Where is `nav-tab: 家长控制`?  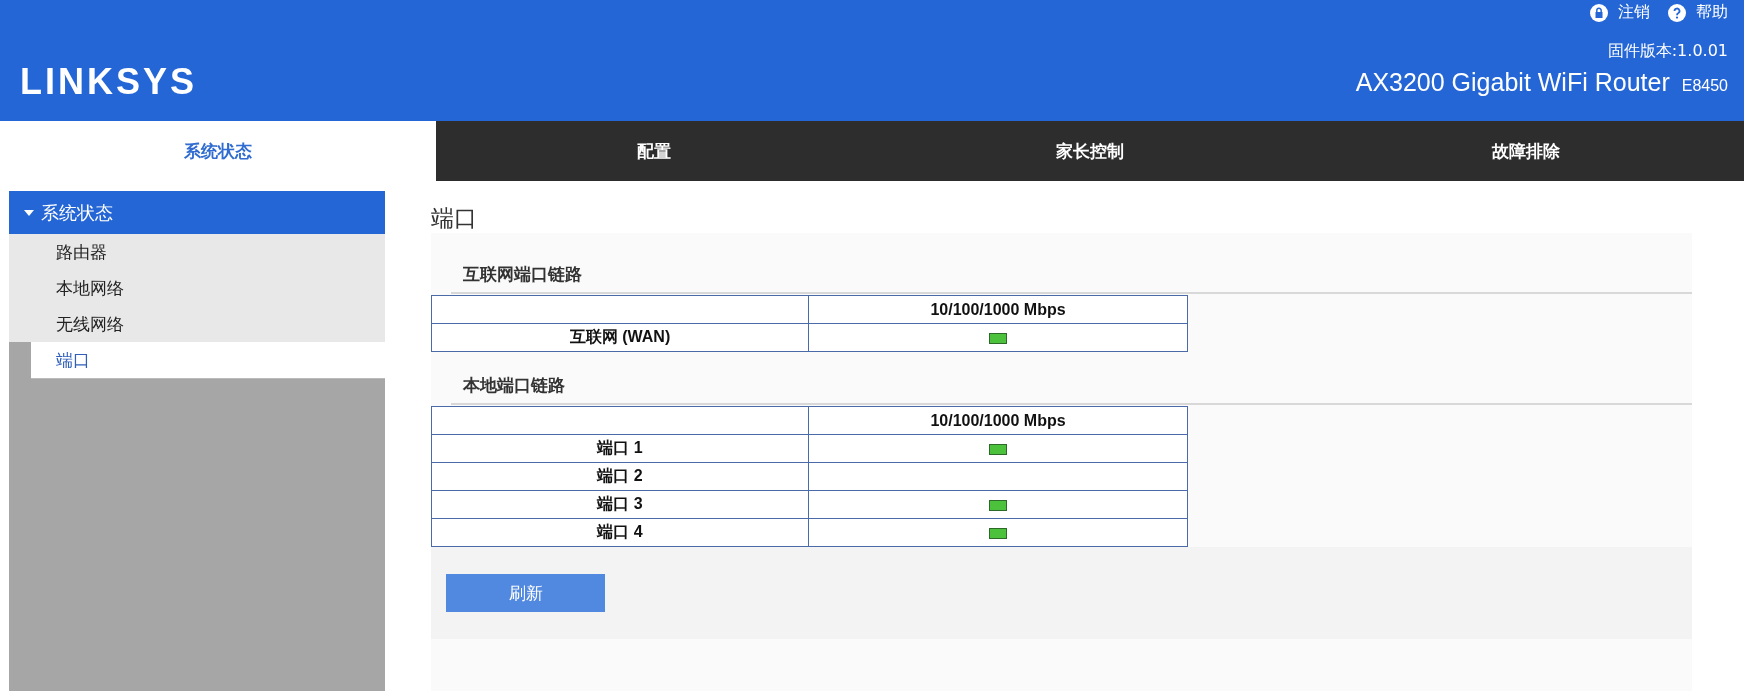 nav-tab: 家长控制 is located at coordinates (1090, 151).